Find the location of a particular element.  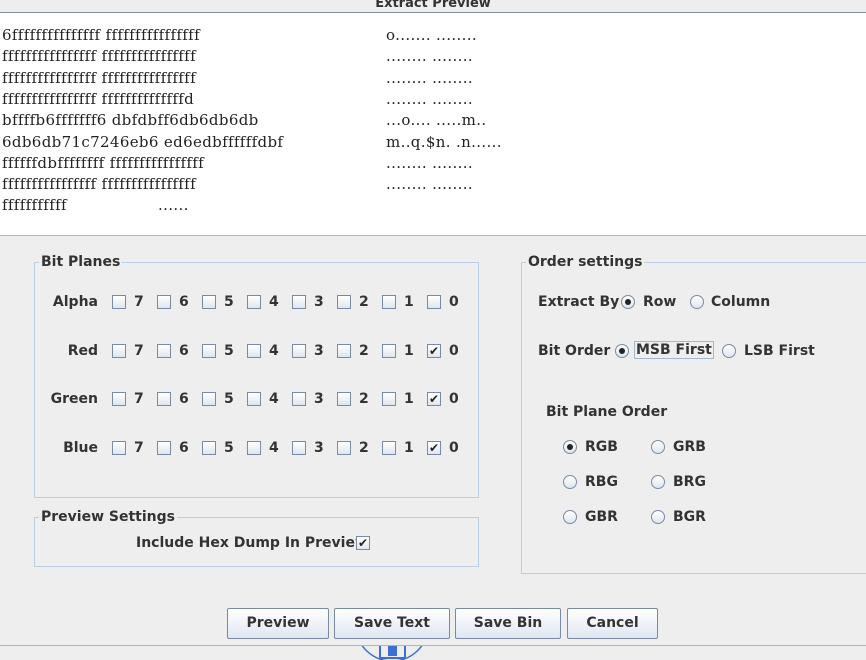

plane-order-label: BRG is located at coordinates (689, 482).